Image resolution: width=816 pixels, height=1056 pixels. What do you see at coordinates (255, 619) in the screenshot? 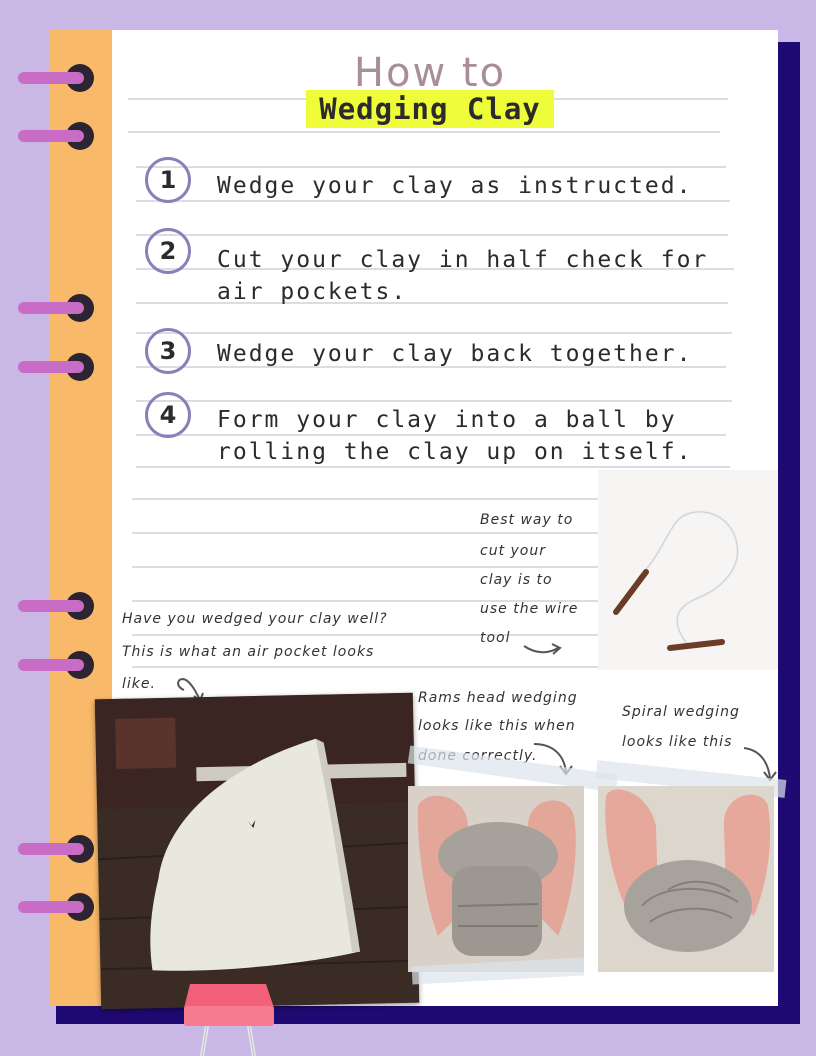
I see `note-air-line-1: Have you wedged your clay well?` at bounding box center [255, 619].